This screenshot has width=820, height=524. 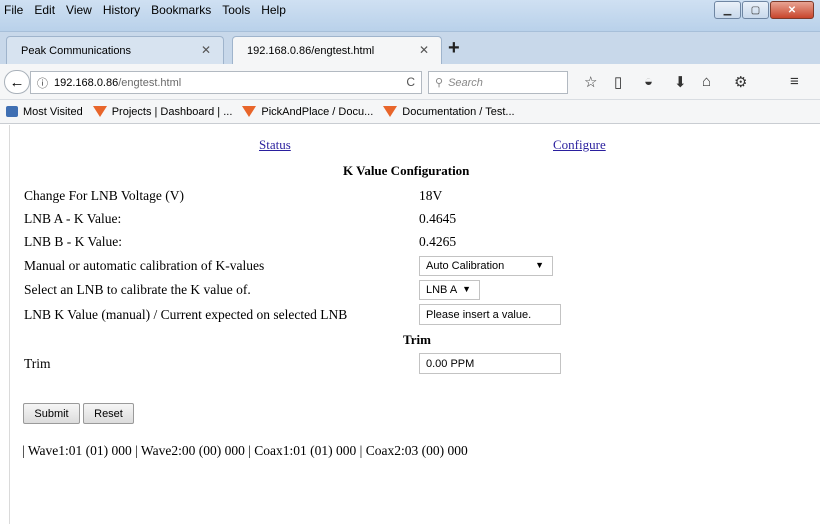 What do you see at coordinates (498, 82) in the screenshot?
I see `search-input: ⚲ Search` at bounding box center [498, 82].